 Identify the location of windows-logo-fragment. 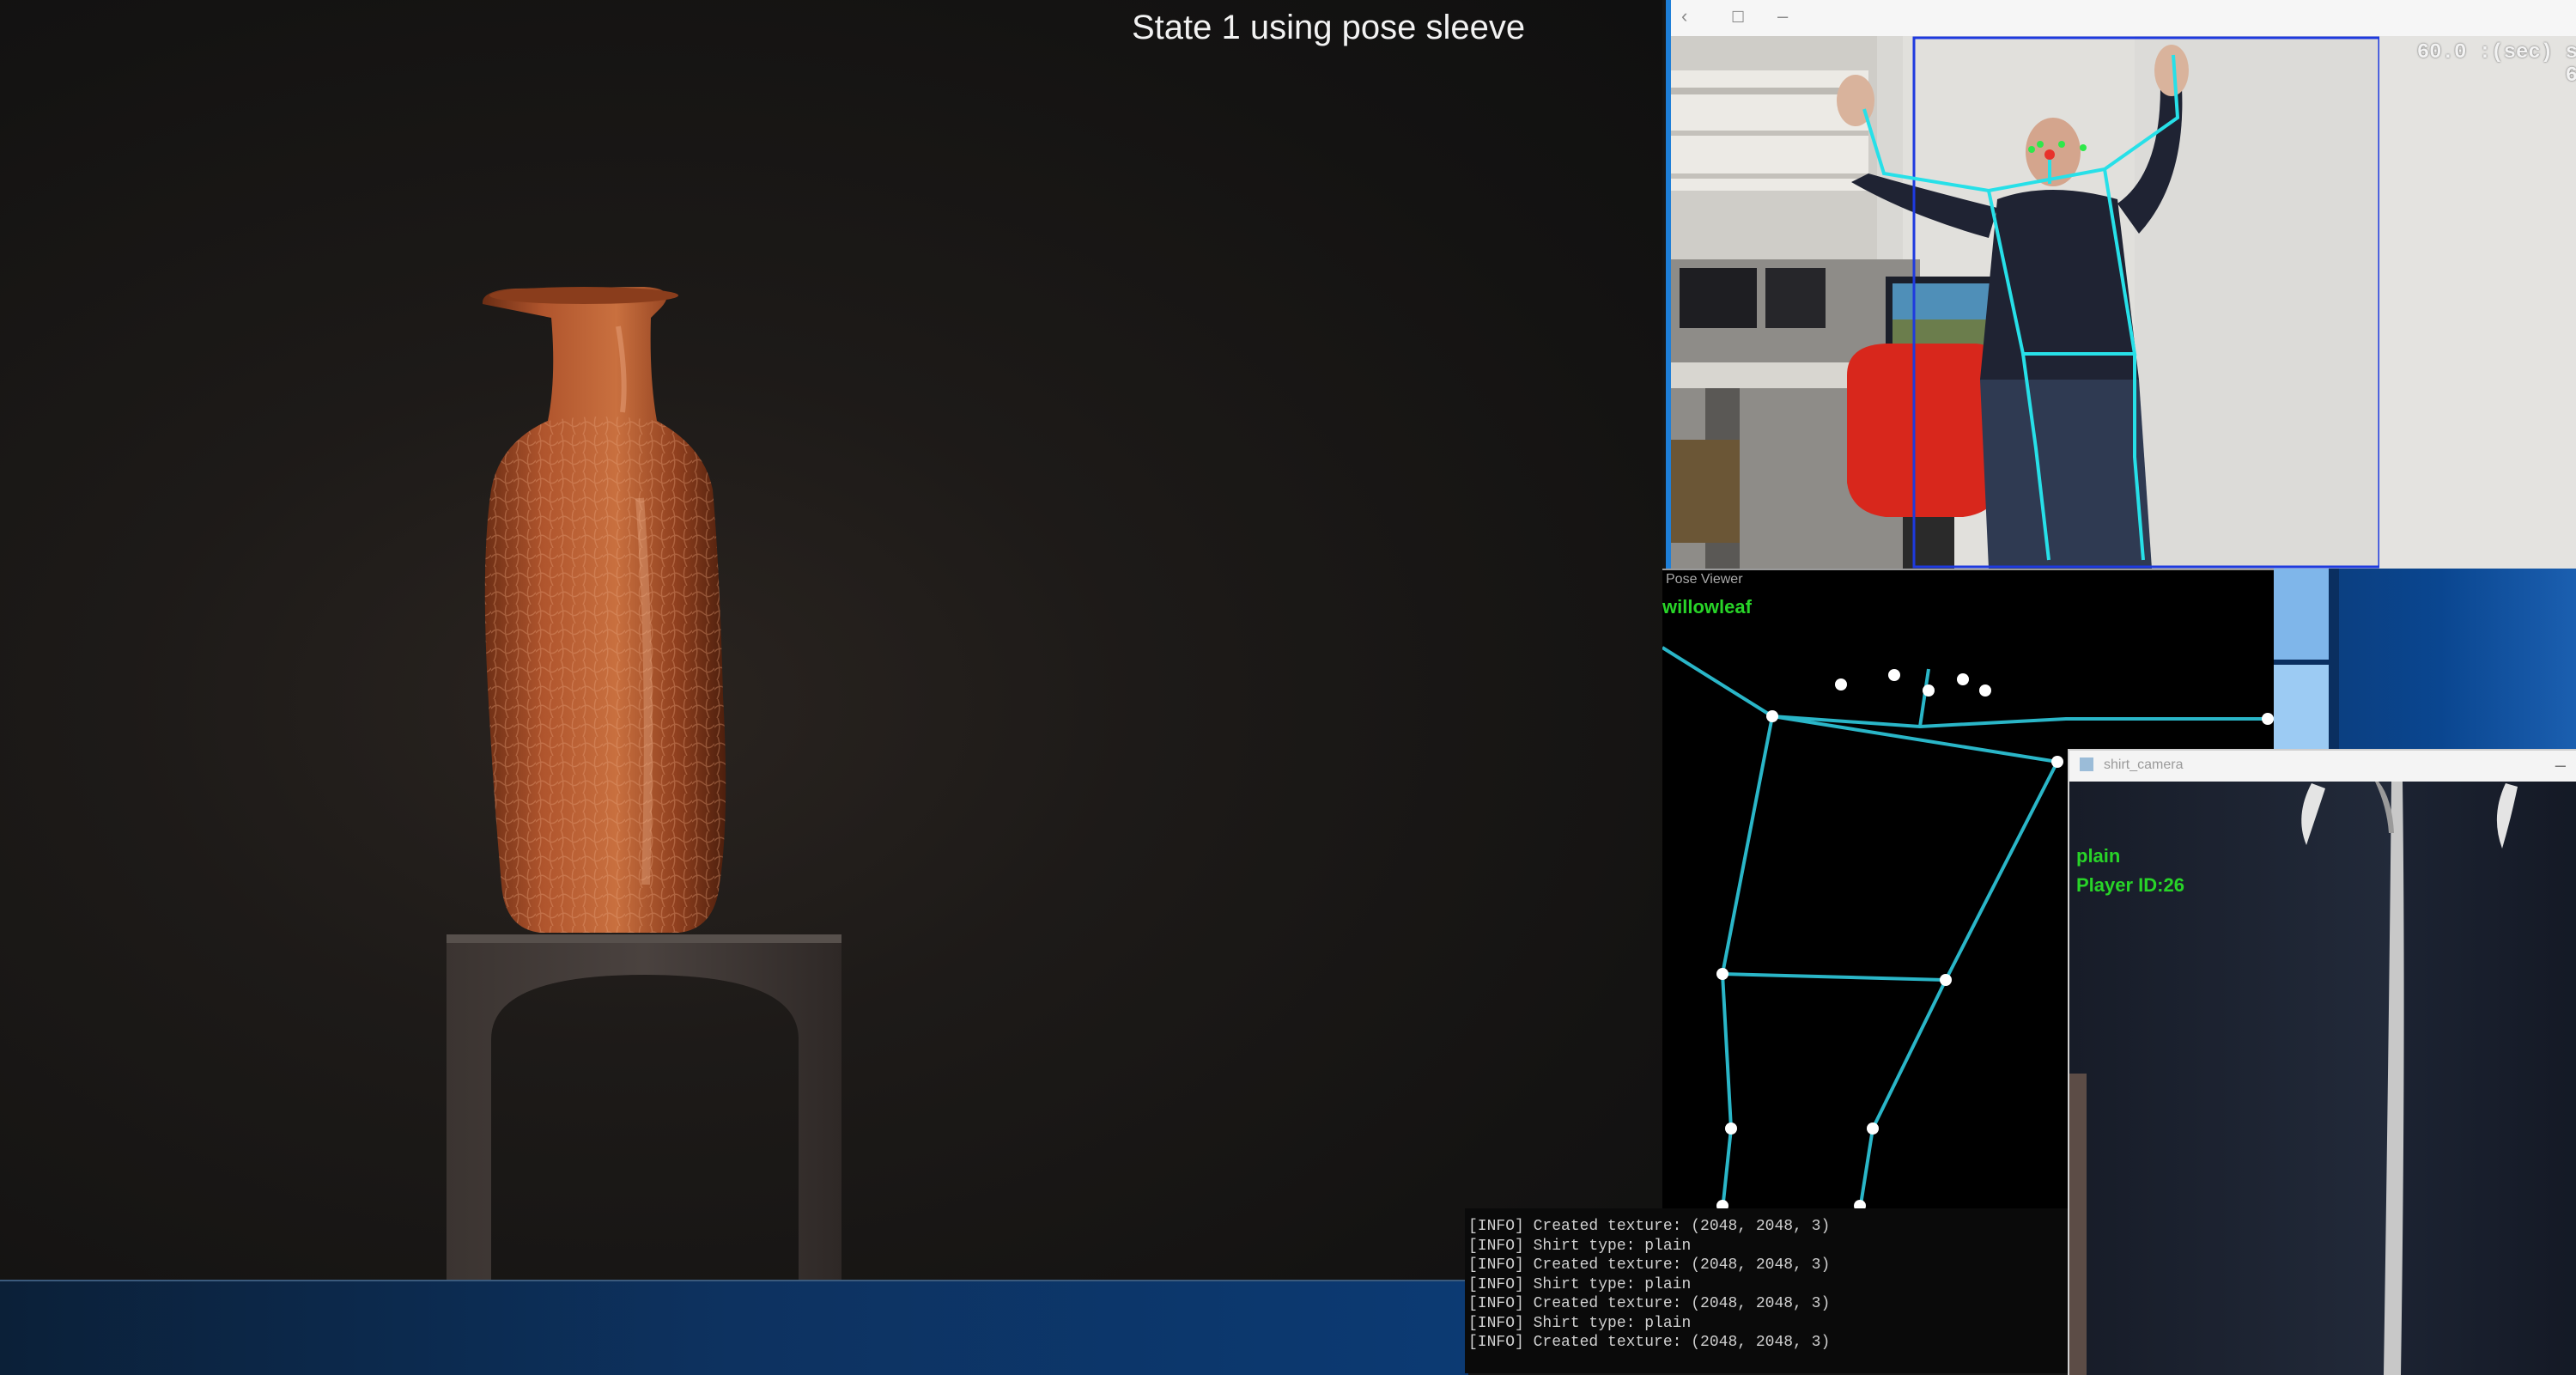
(2306, 659).